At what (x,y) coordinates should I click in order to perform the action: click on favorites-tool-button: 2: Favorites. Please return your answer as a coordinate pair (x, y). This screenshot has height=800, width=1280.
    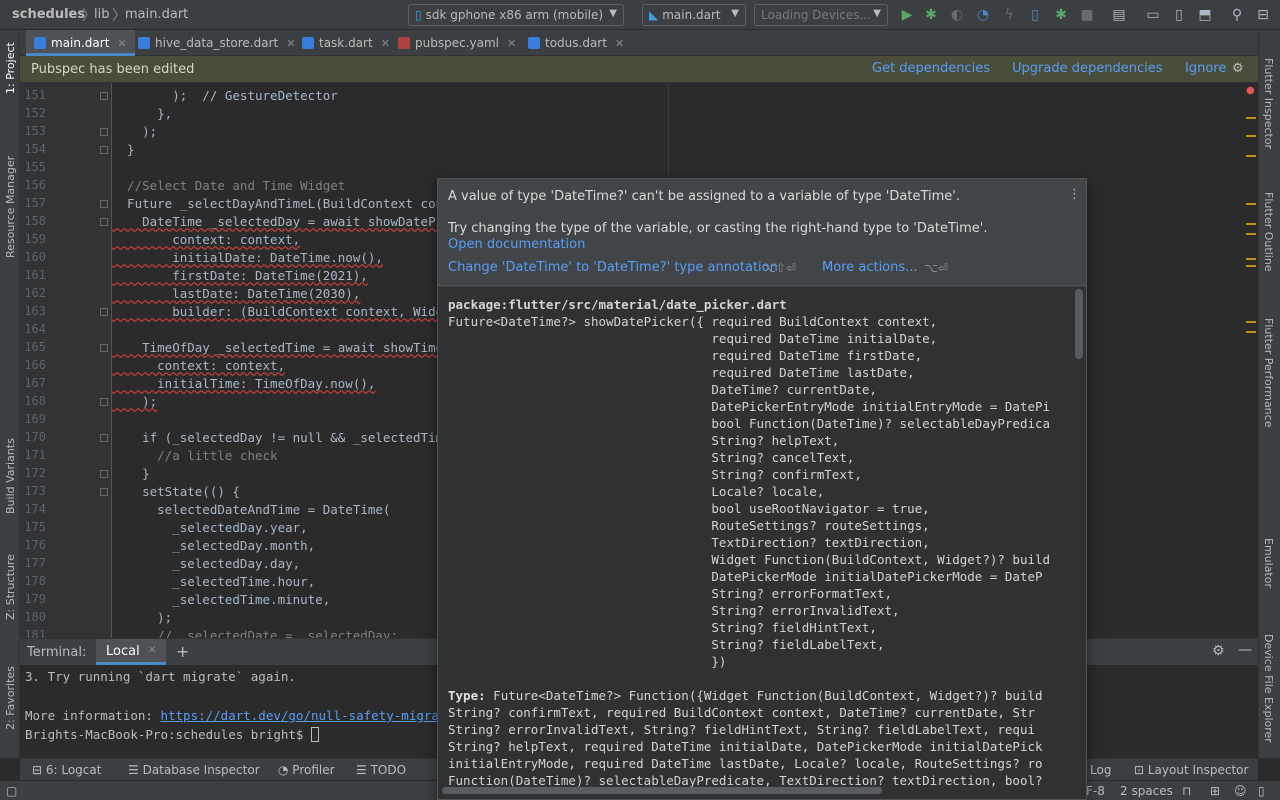
    Looking at the image, I should click on (10, 698).